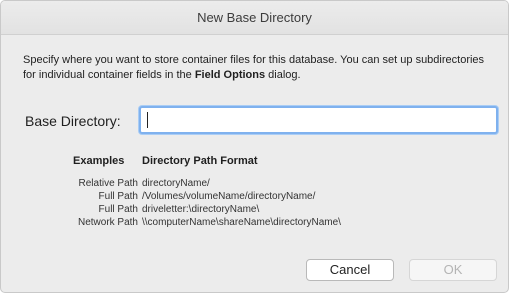 Image resolution: width=509 pixels, height=293 pixels. I want to click on example-row: Full Path driveletter:\directoryName\, so click(254, 210).